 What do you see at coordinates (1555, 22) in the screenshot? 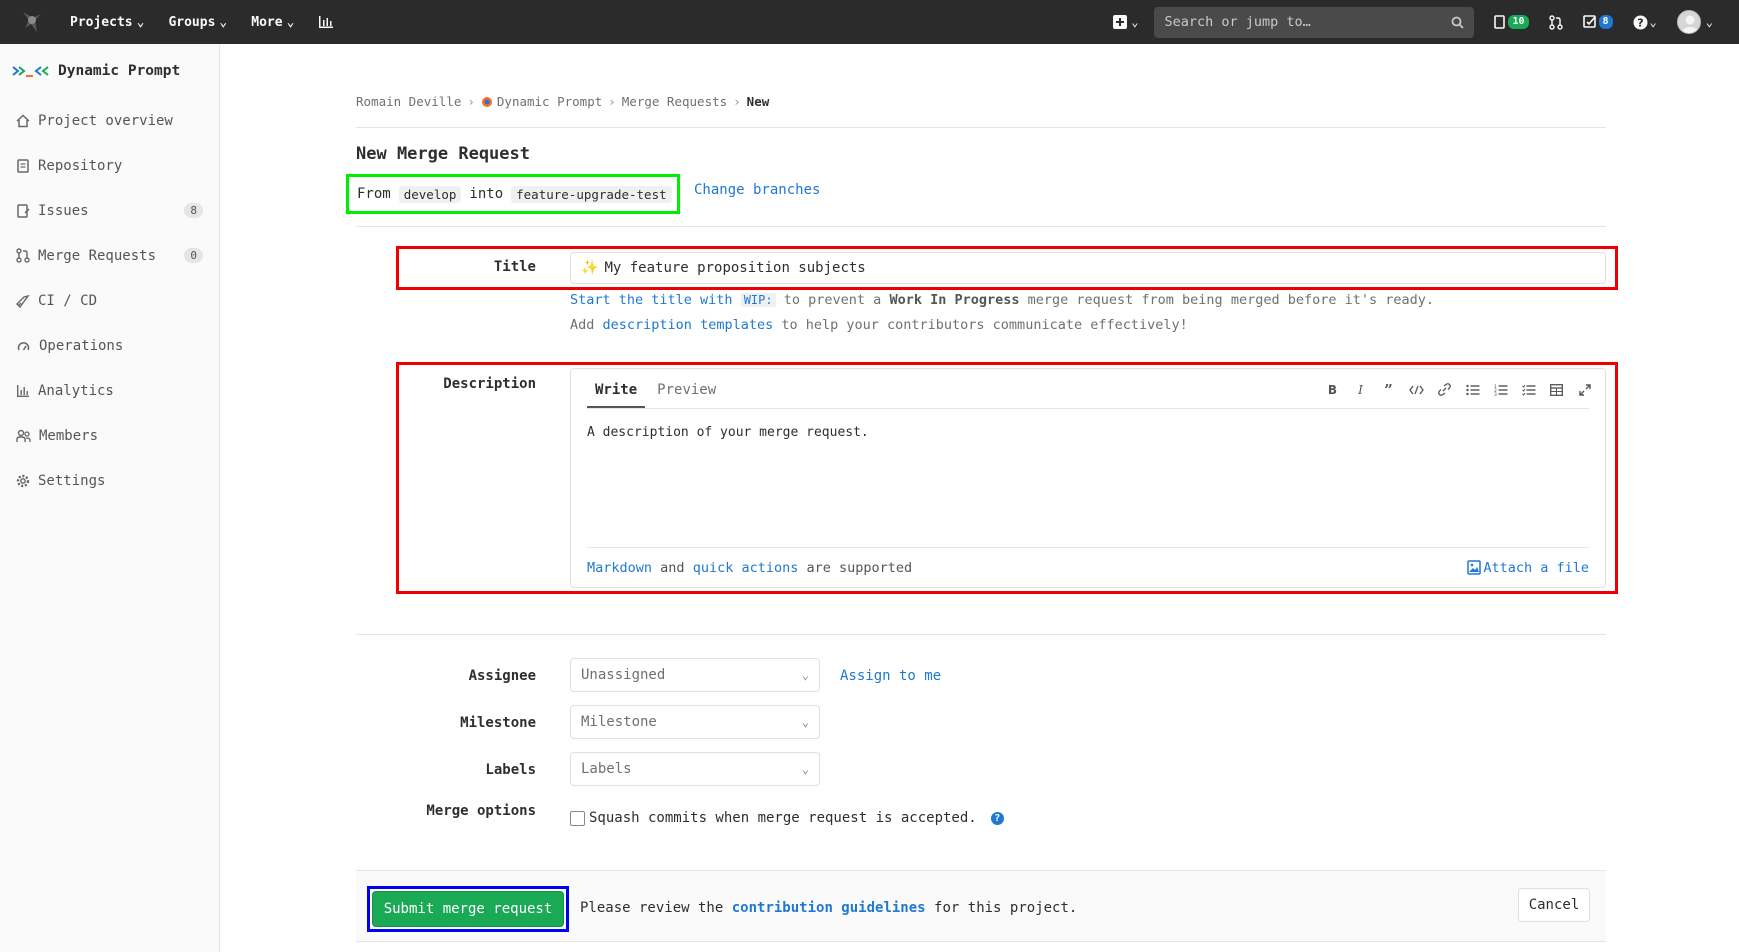
I see `merge-requests-nav-button` at bounding box center [1555, 22].